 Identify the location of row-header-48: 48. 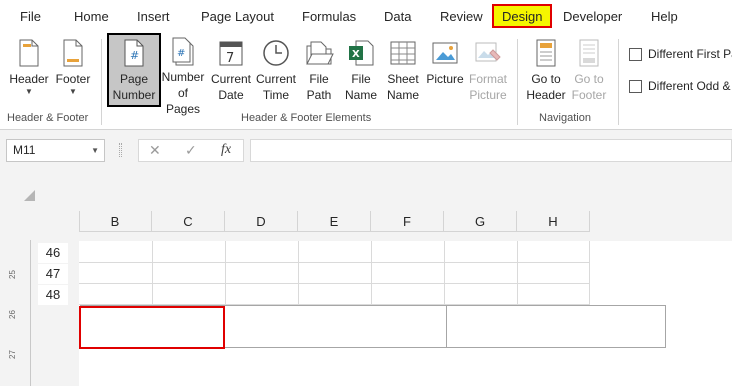
(53, 295).